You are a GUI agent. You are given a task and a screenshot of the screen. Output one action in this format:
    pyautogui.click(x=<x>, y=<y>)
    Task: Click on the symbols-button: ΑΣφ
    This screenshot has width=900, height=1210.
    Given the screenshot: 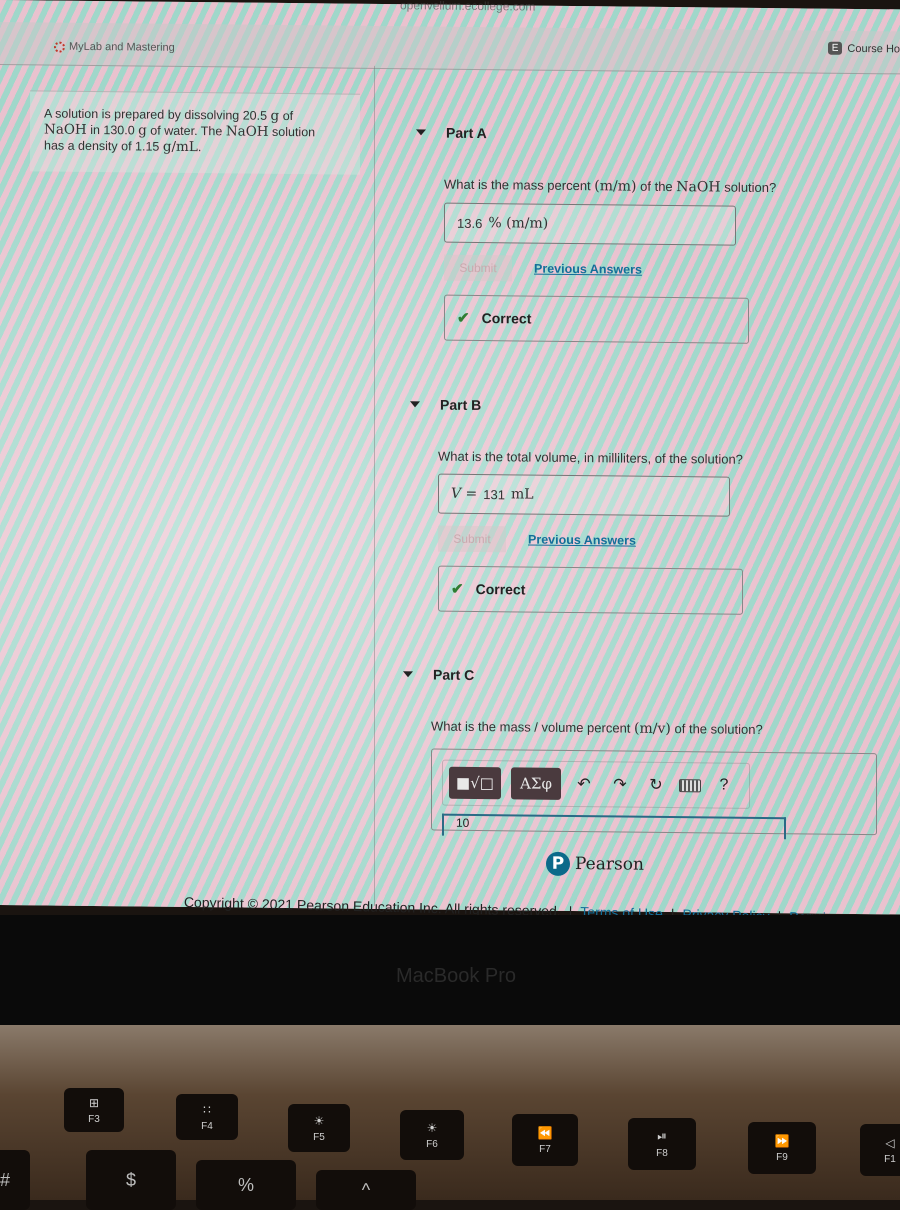 What is the action you would take?
    pyautogui.click(x=536, y=783)
    